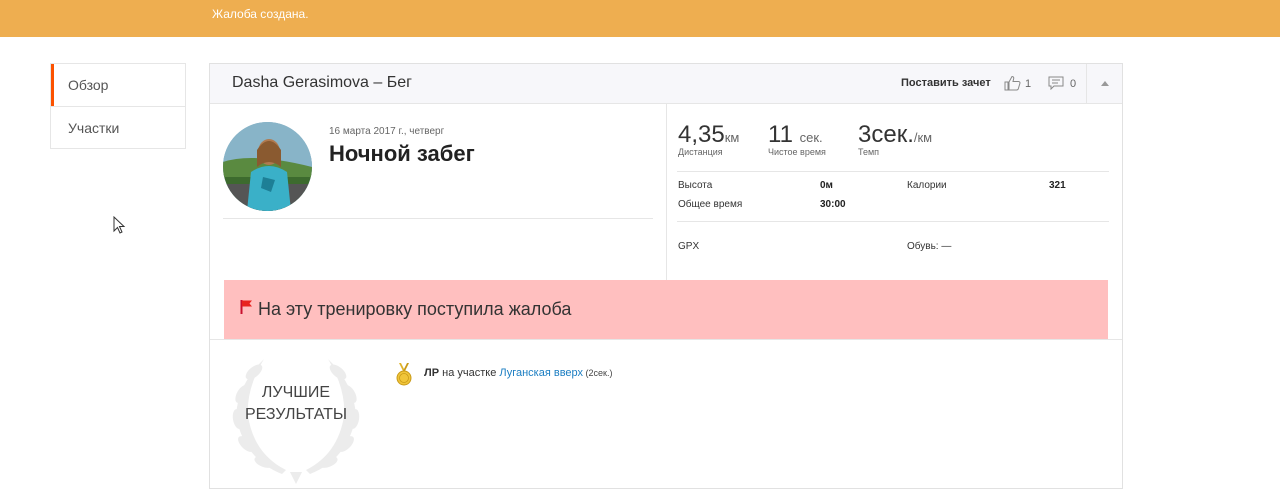  I want to click on moving-time-label: Чистое время, so click(797, 152).